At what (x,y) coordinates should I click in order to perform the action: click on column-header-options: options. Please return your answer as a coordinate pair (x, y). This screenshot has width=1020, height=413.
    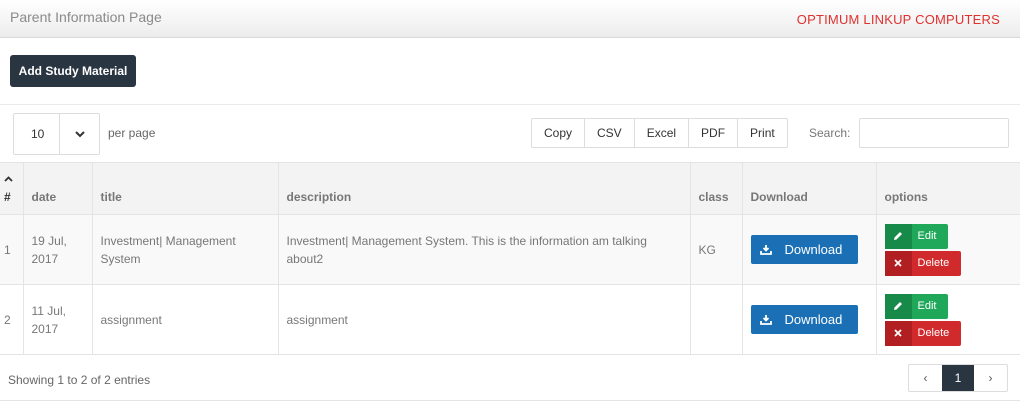
    Looking at the image, I should click on (948, 188).